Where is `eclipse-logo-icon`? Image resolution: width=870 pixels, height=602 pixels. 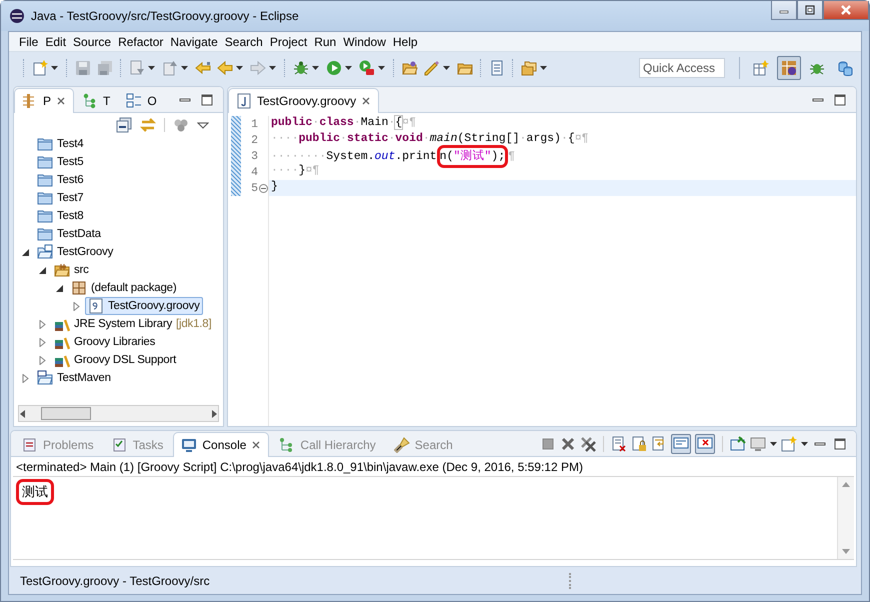
eclipse-logo-icon is located at coordinates (17, 16).